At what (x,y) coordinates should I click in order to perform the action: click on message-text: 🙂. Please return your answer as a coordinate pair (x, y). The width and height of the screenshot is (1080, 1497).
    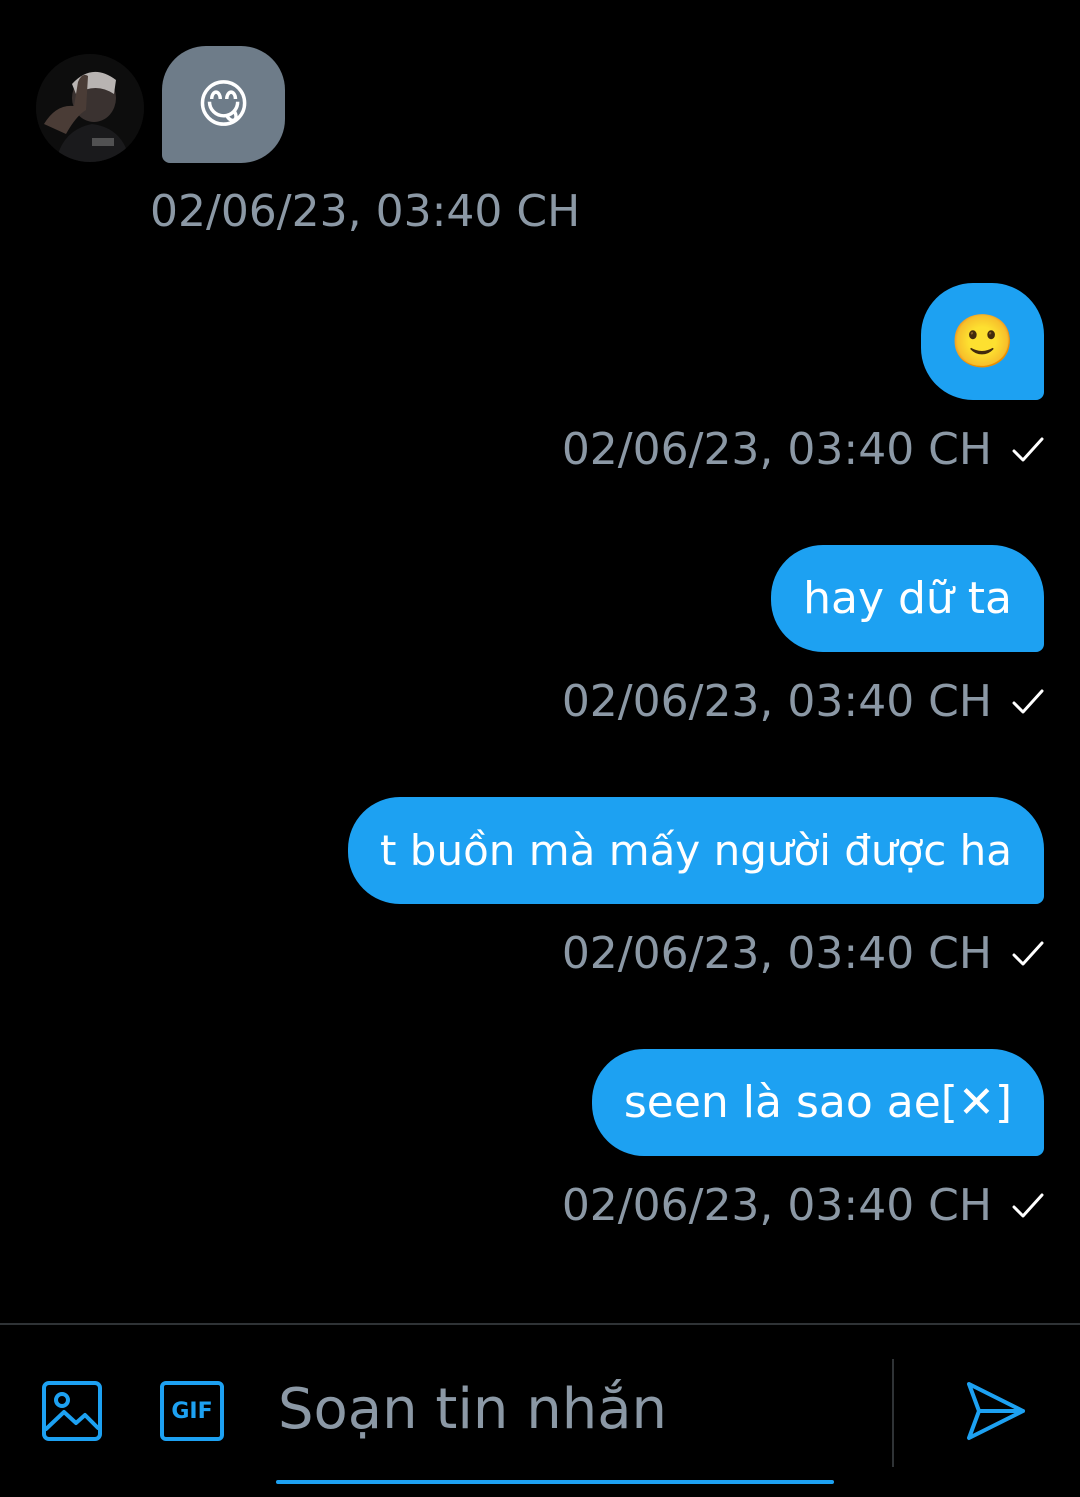
    Looking at the image, I should click on (982, 341).